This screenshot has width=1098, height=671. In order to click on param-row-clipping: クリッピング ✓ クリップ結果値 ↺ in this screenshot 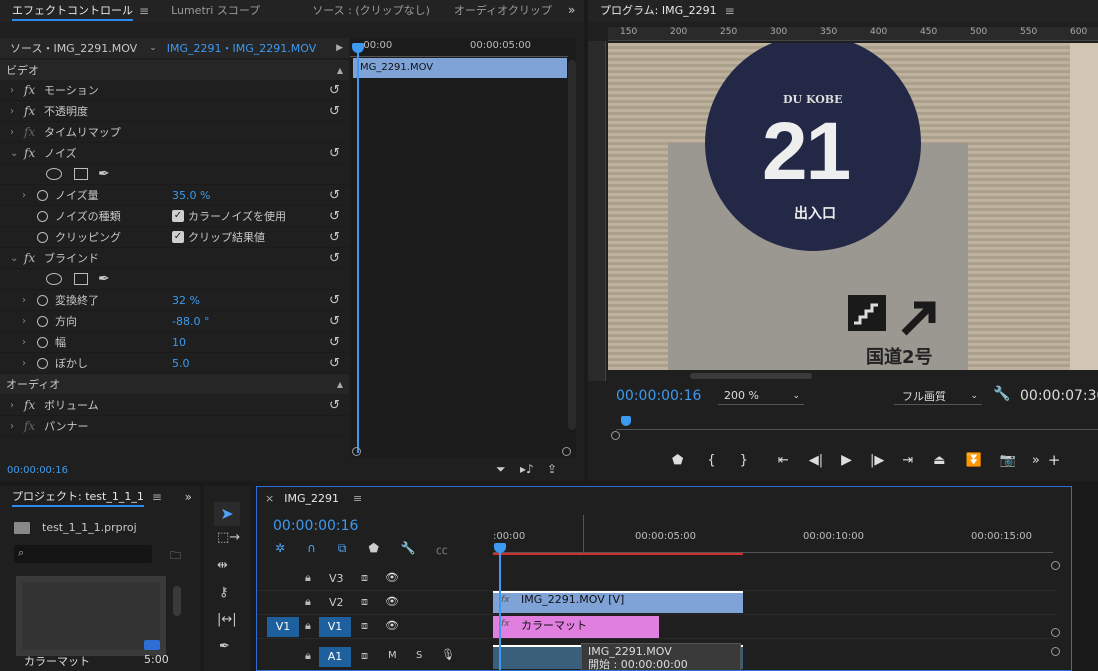, I will do `click(174, 237)`.